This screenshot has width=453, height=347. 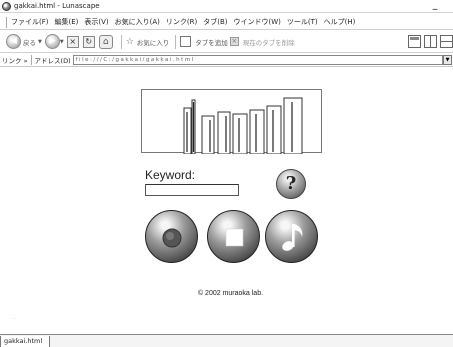 What do you see at coordinates (215, 22) in the screenshot?
I see `menu-tab: タブ(B)` at bounding box center [215, 22].